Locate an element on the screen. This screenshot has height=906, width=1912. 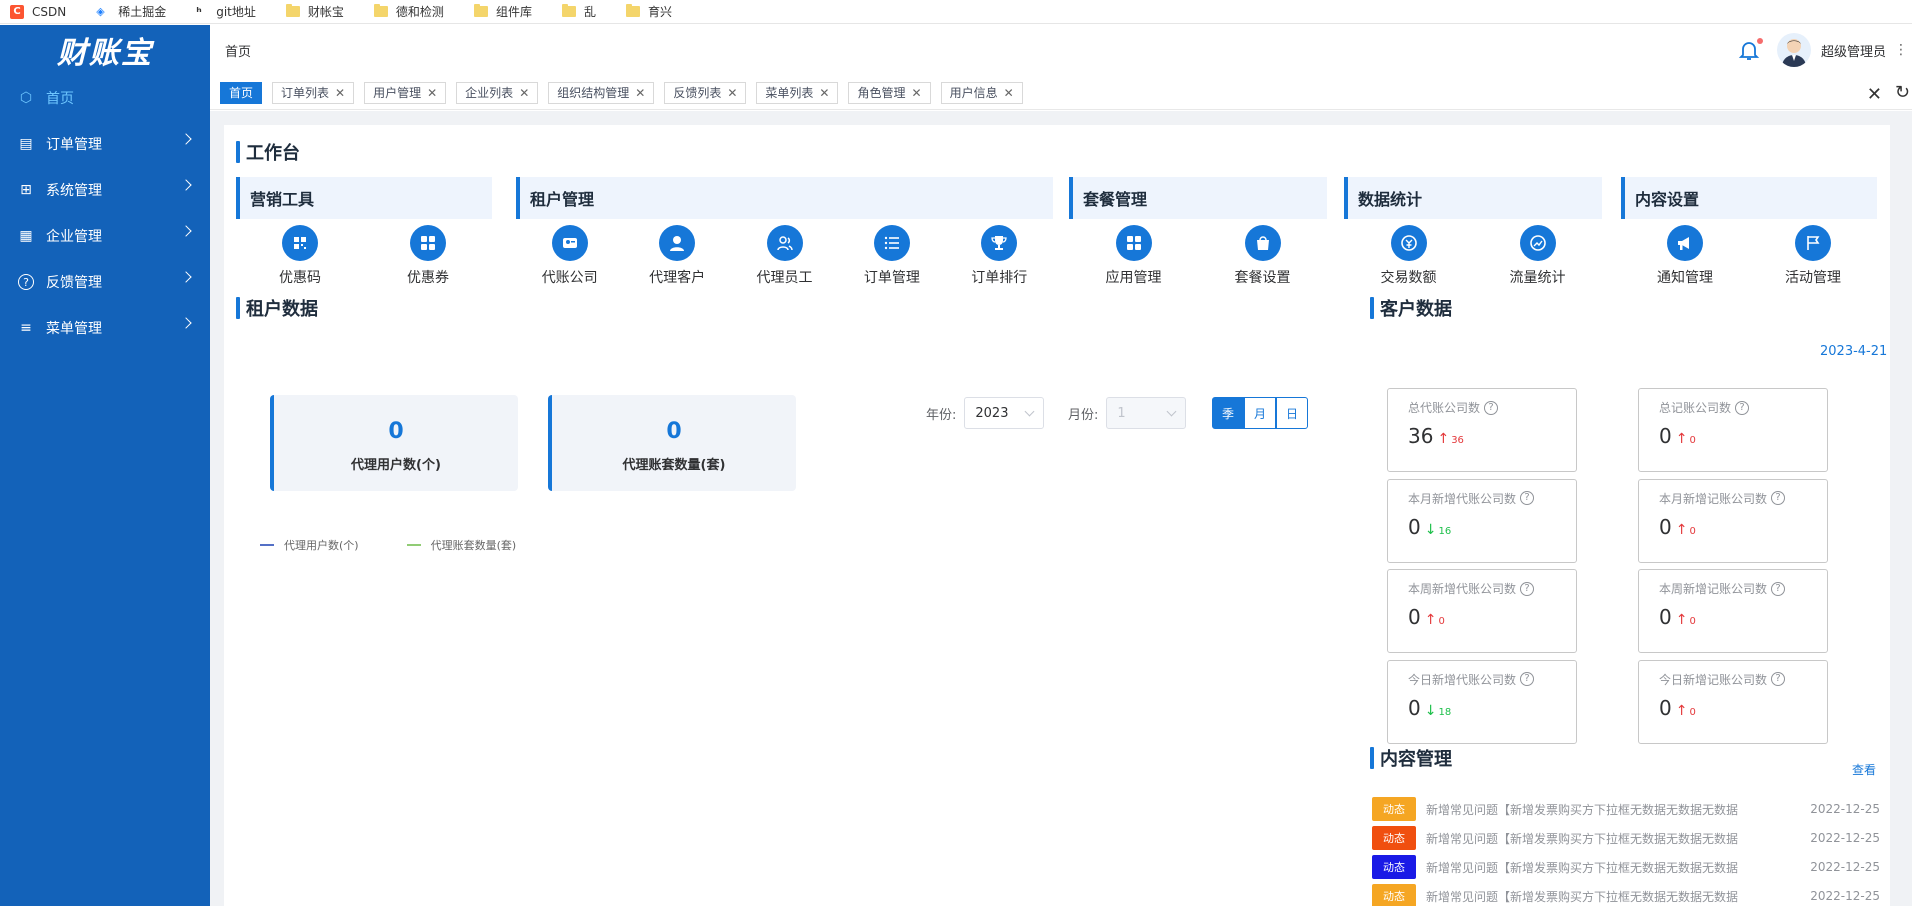
tool-trophy: 订单排行 is located at coordinates (999, 256).